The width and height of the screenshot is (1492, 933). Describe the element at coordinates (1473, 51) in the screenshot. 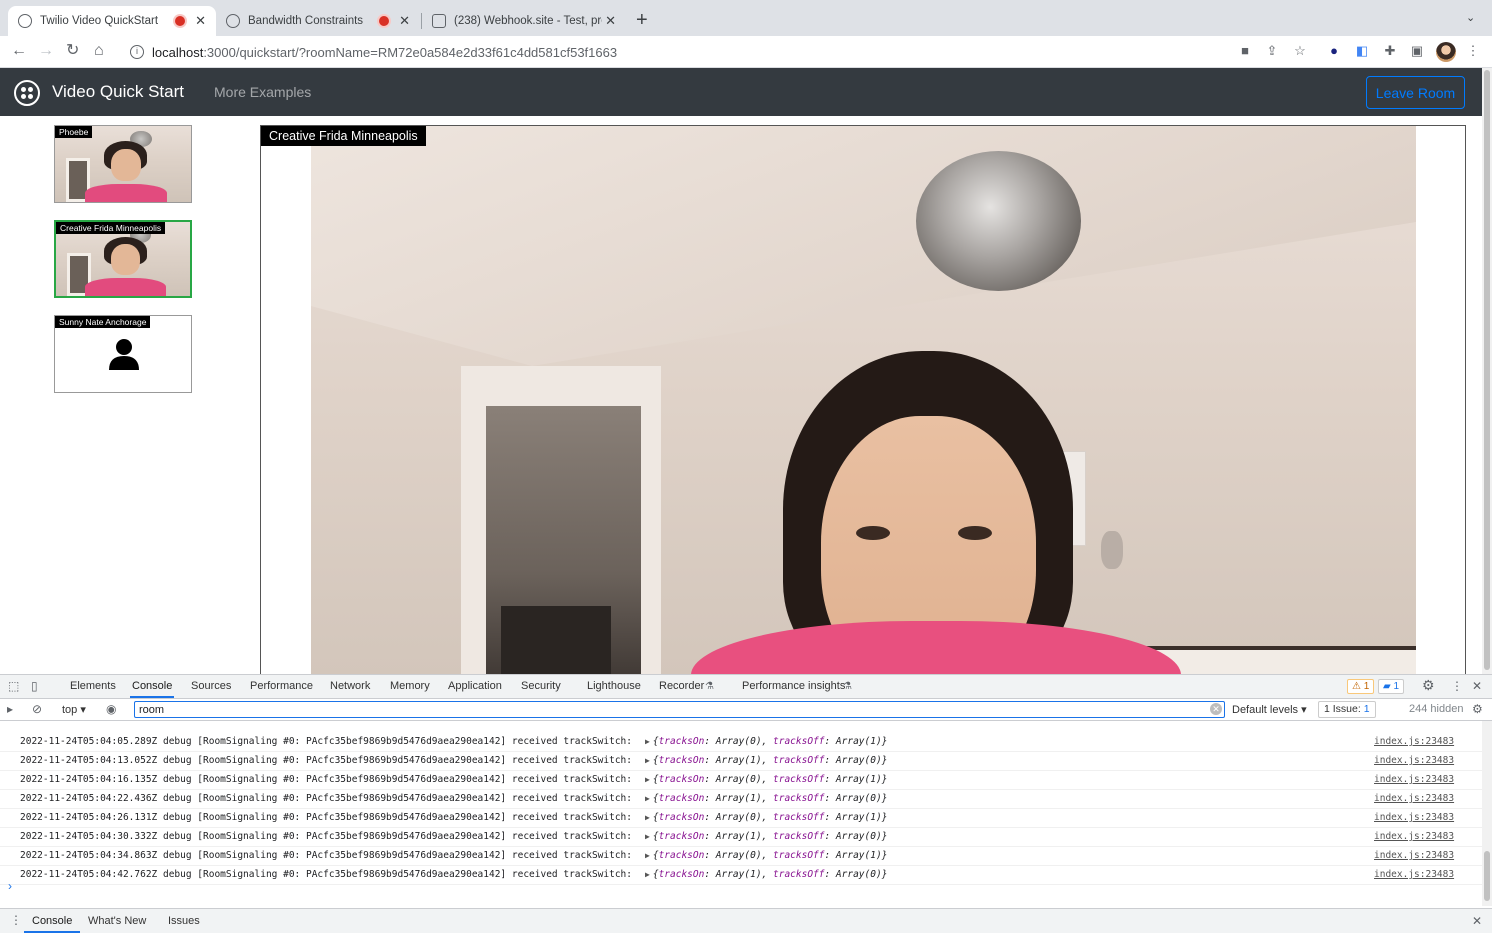

I see `browser-menu-icon: ⋮` at that location.